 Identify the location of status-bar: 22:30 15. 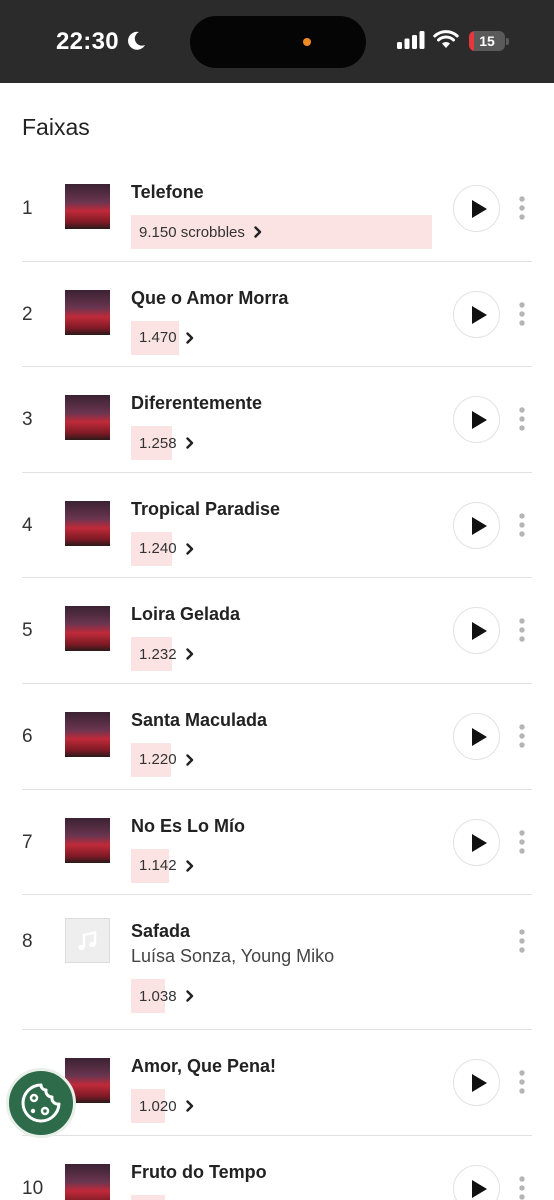
(277, 41).